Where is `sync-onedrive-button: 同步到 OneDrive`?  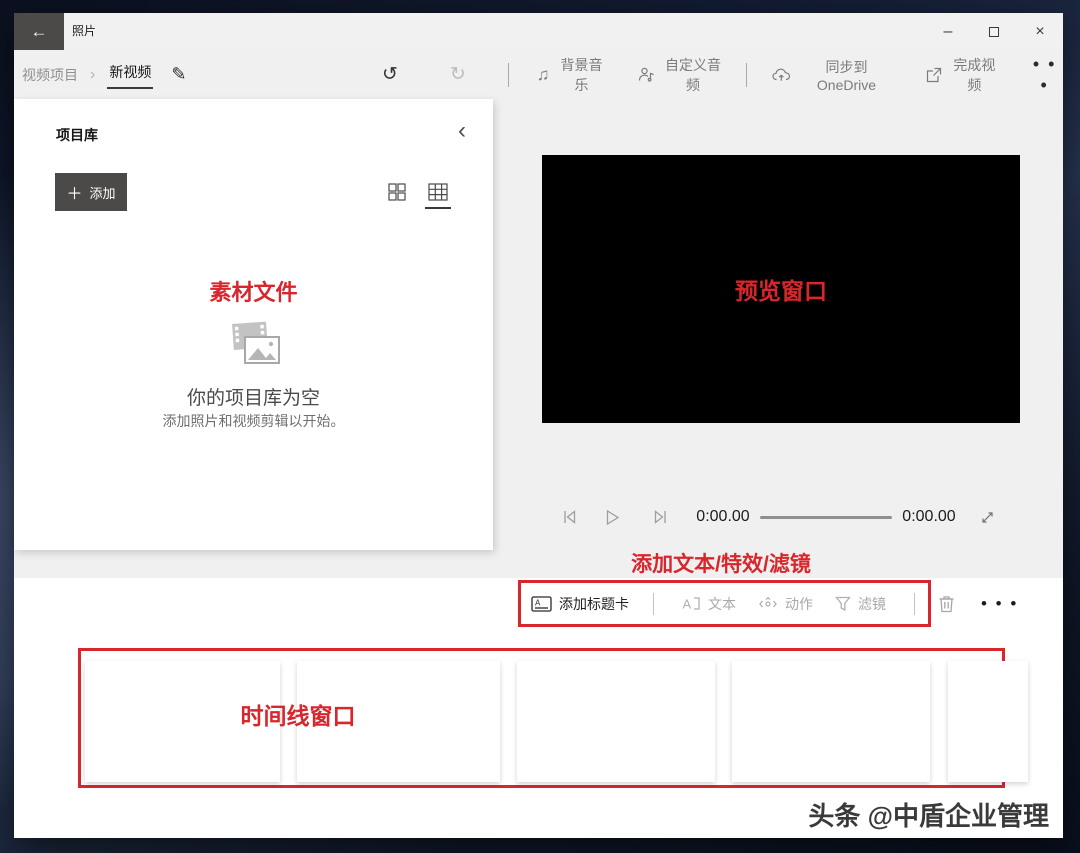 sync-onedrive-button: 同步到 OneDrive is located at coordinates (833, 75).